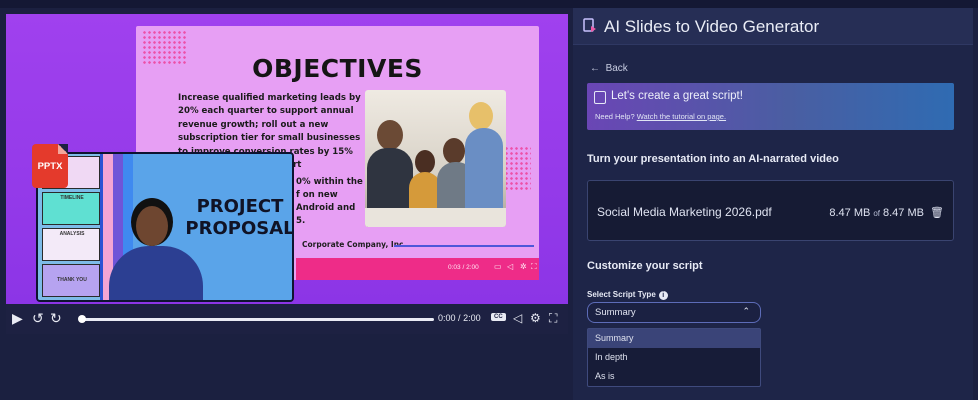 This screenshot has height=400, width=978. I want to click on script-icon, so click(600, 97).